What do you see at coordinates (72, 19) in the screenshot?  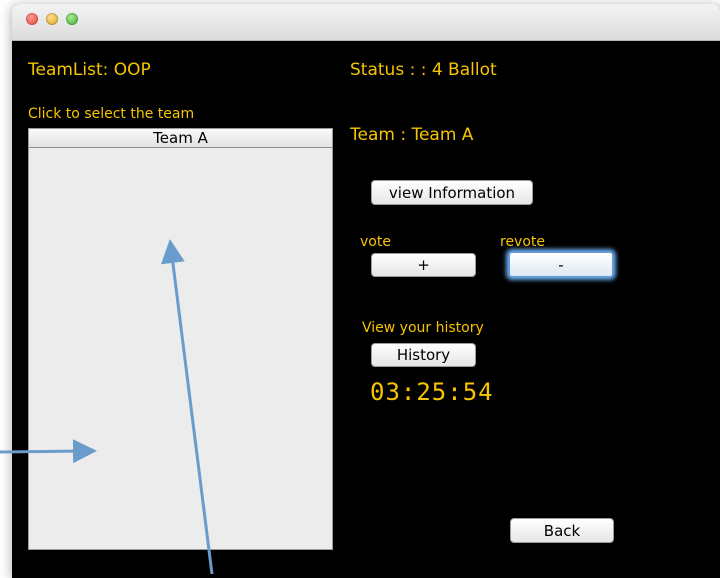 I see `zoom-window-button` at bounding box center [72, 19].